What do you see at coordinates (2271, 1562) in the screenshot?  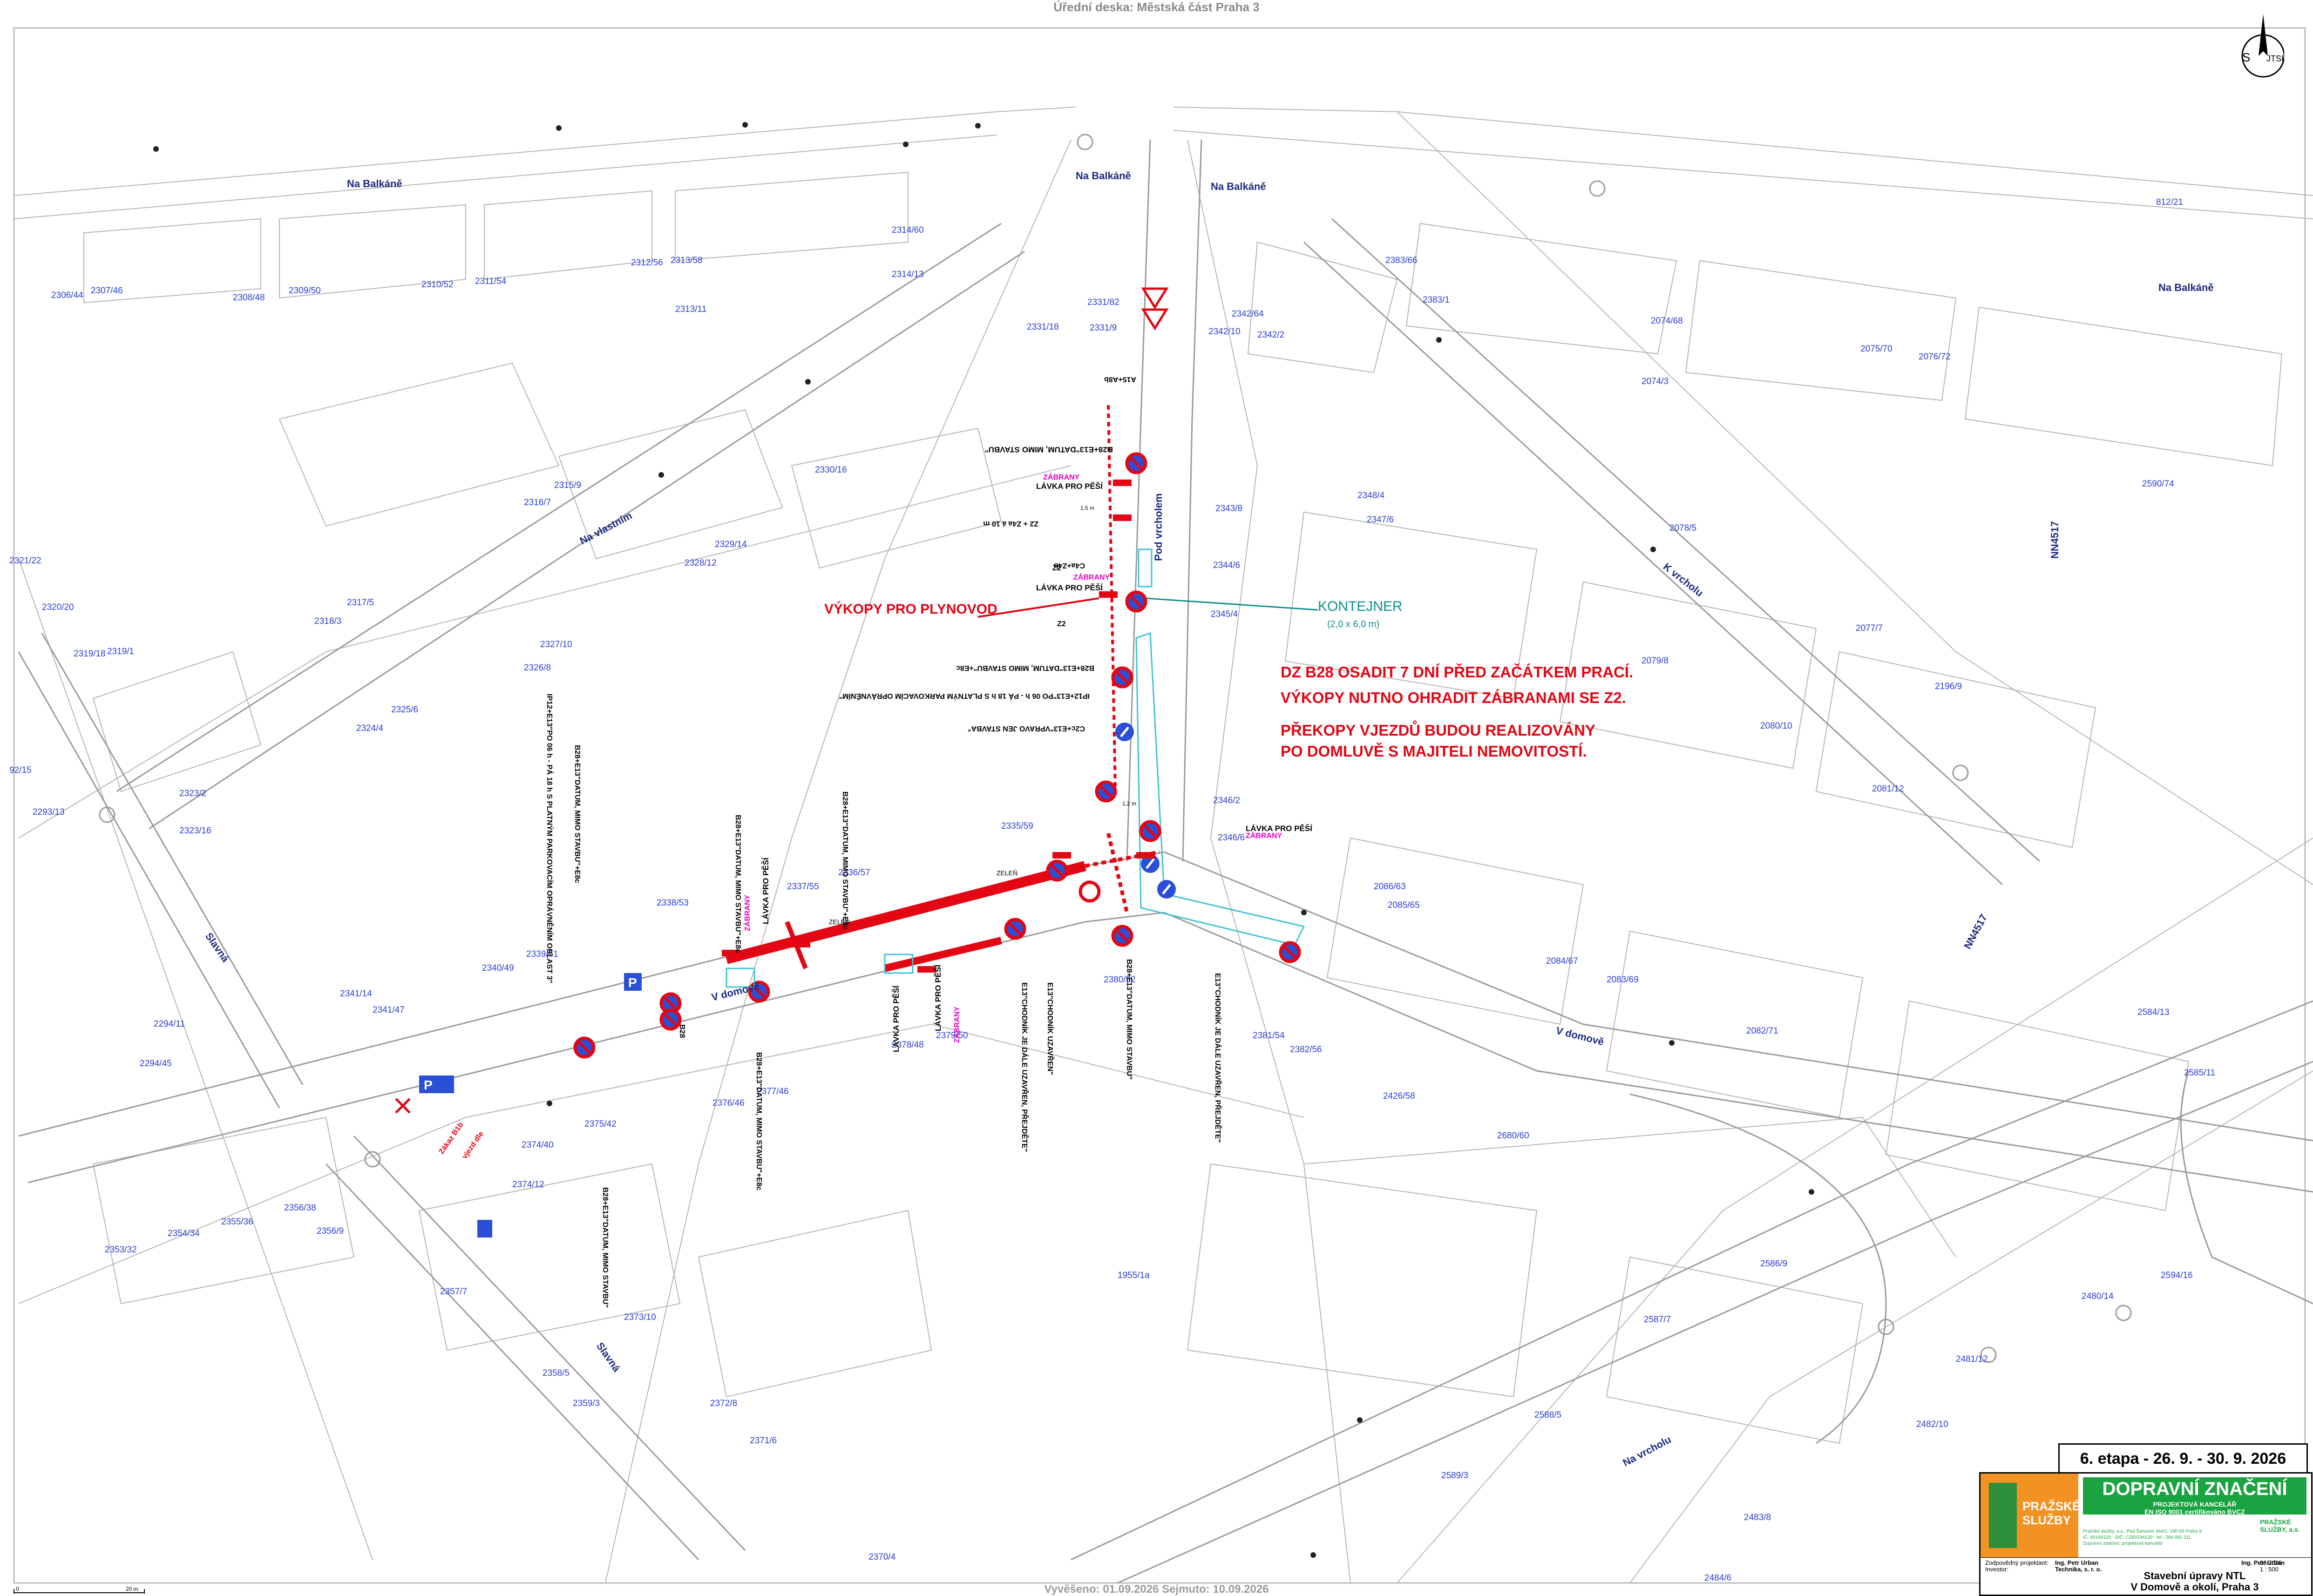 I see `plan-date: 08/2026` at bounding box center [2271, 1562].